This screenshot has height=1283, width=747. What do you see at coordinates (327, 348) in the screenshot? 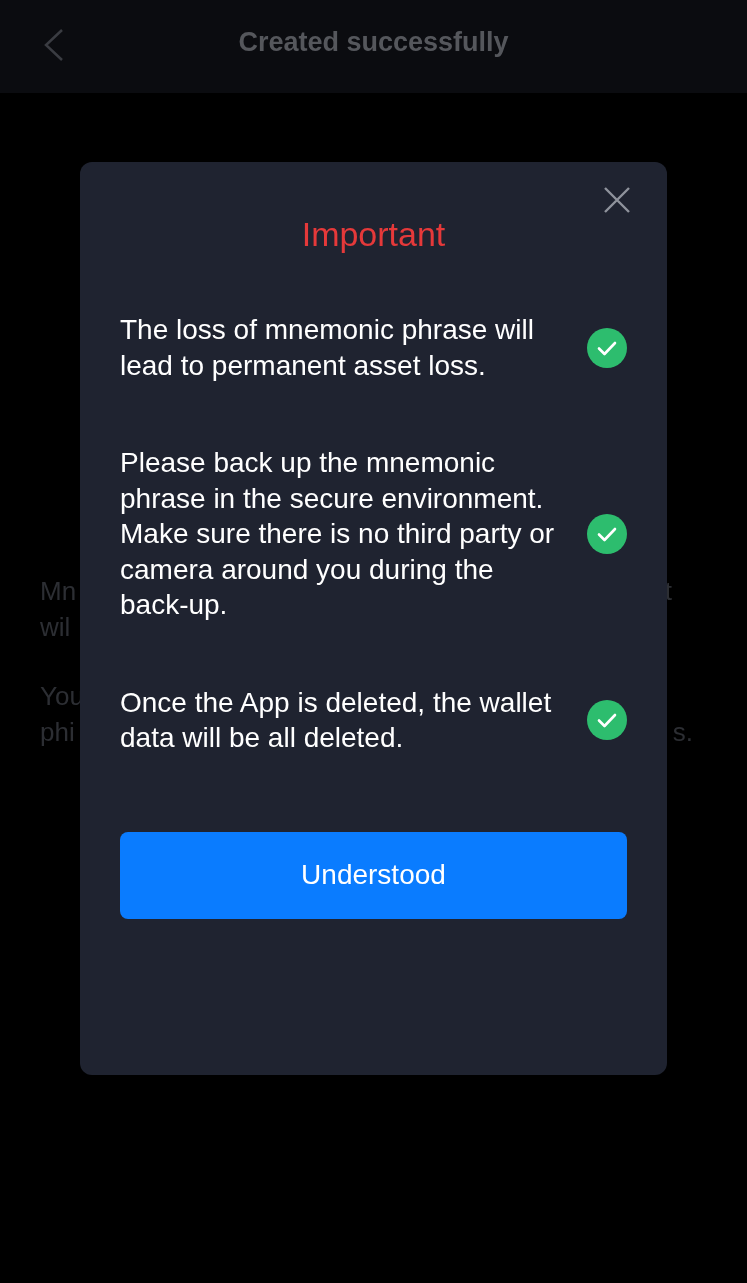
I see `notice-text: The loss of mnemonic phrase will lead to permanent asset loss.` at bounding box center [327, 348].